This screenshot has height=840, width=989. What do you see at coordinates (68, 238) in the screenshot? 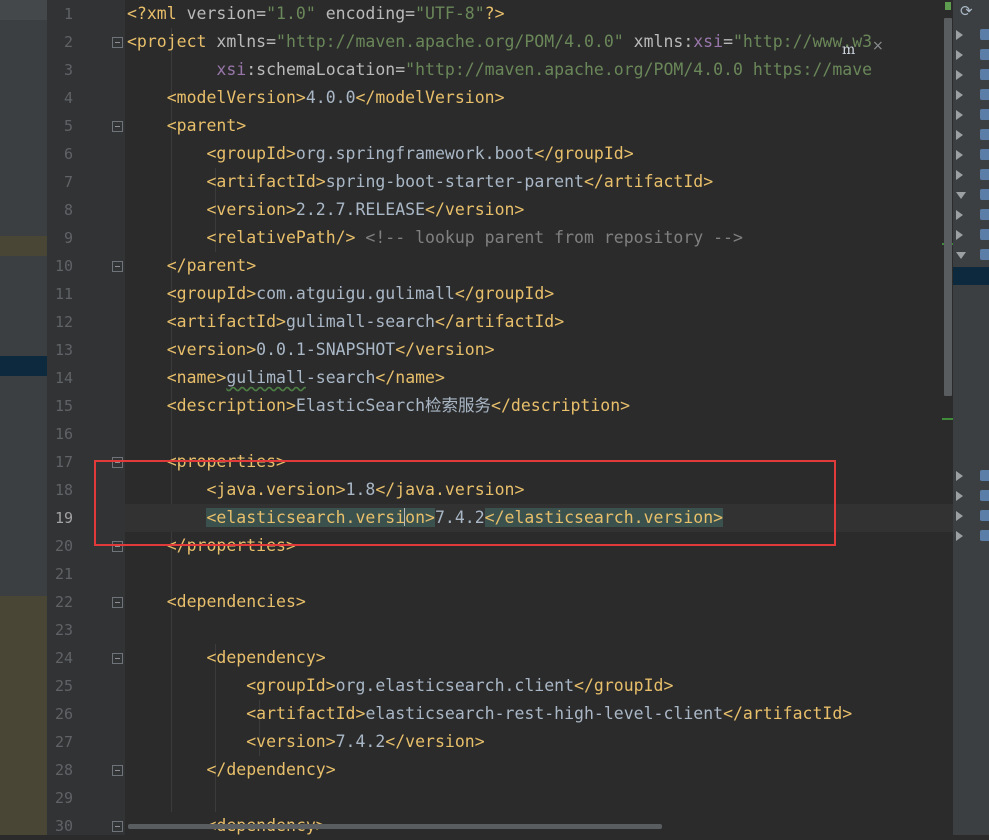
I see `line-number: 9` at bounding box center [68, 238].